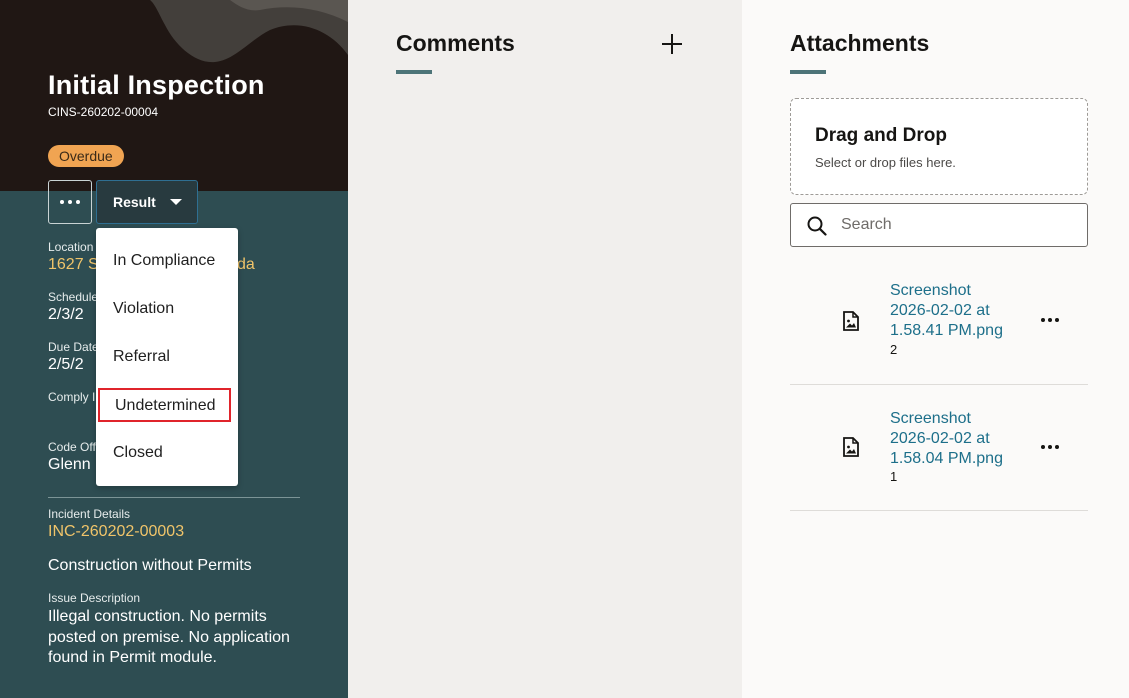 This screenshot has height=698, width=1129. What do you see at coordinates (455, 43) in the screenshot?
I see `comments-title: Comments` at bounding box center [455, 43].